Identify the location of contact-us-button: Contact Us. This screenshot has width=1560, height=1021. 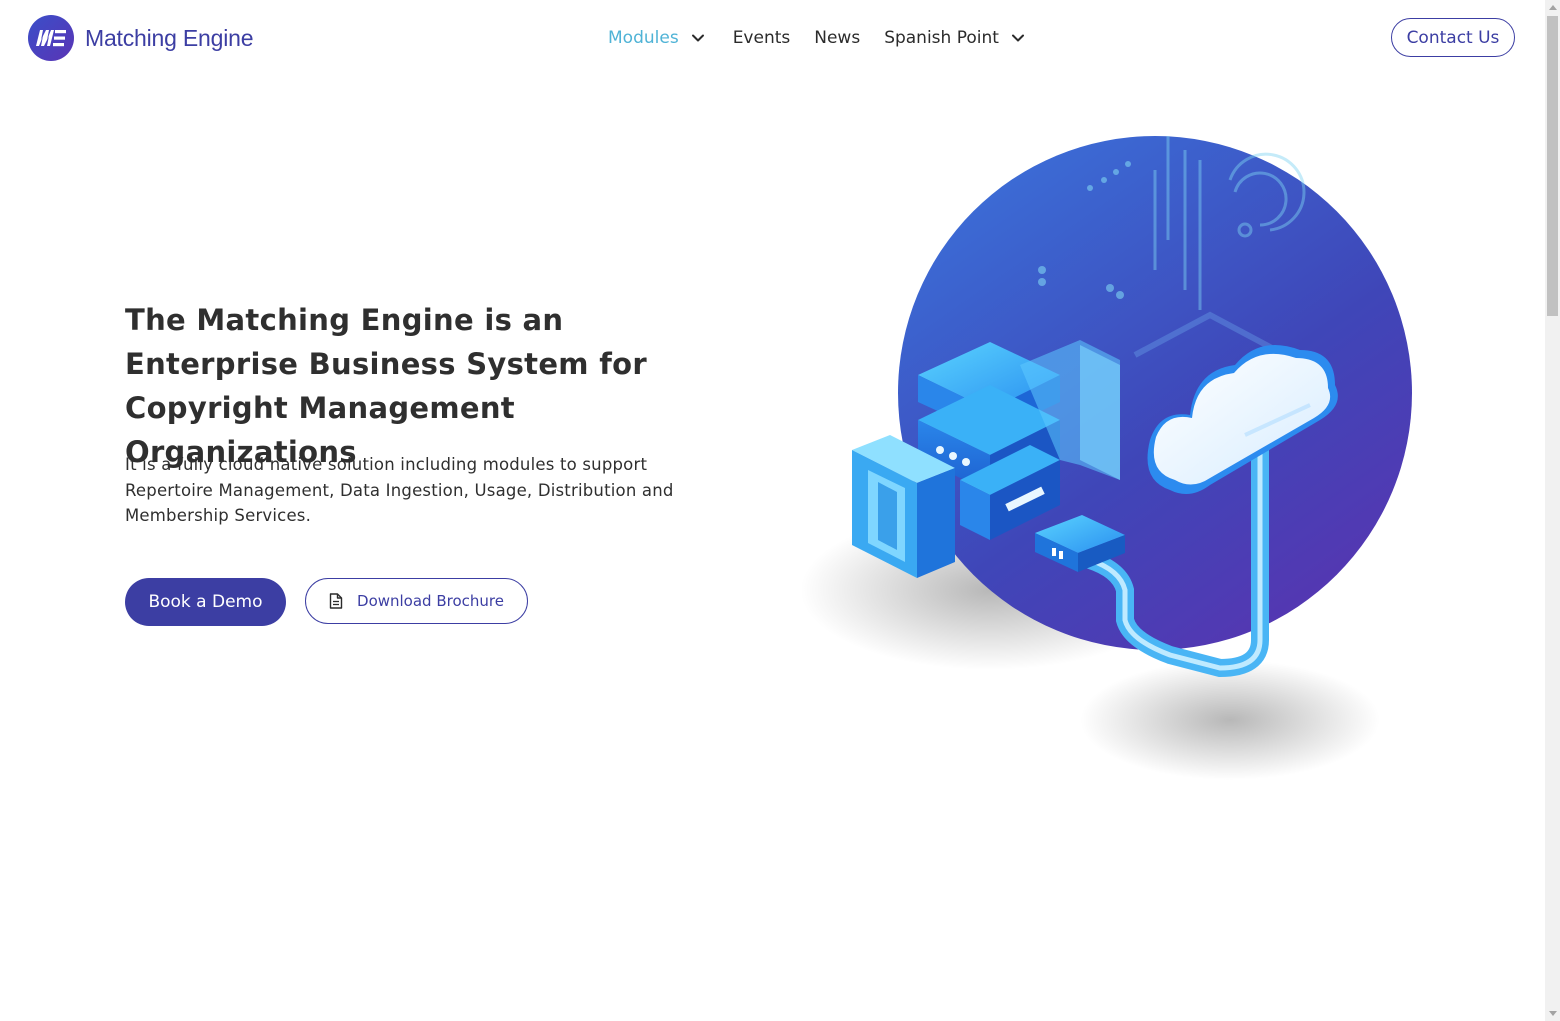
(1453, 37).